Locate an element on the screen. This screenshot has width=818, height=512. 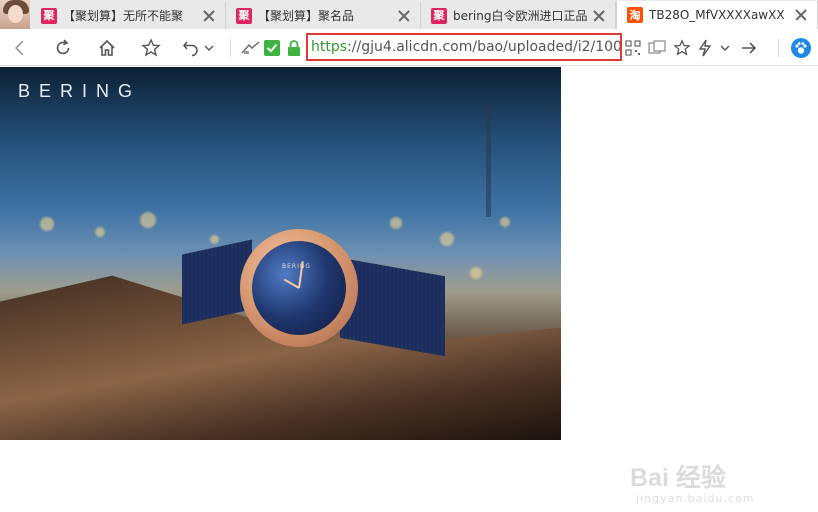
reader-mode-icon is located at coordinates (657, 48).